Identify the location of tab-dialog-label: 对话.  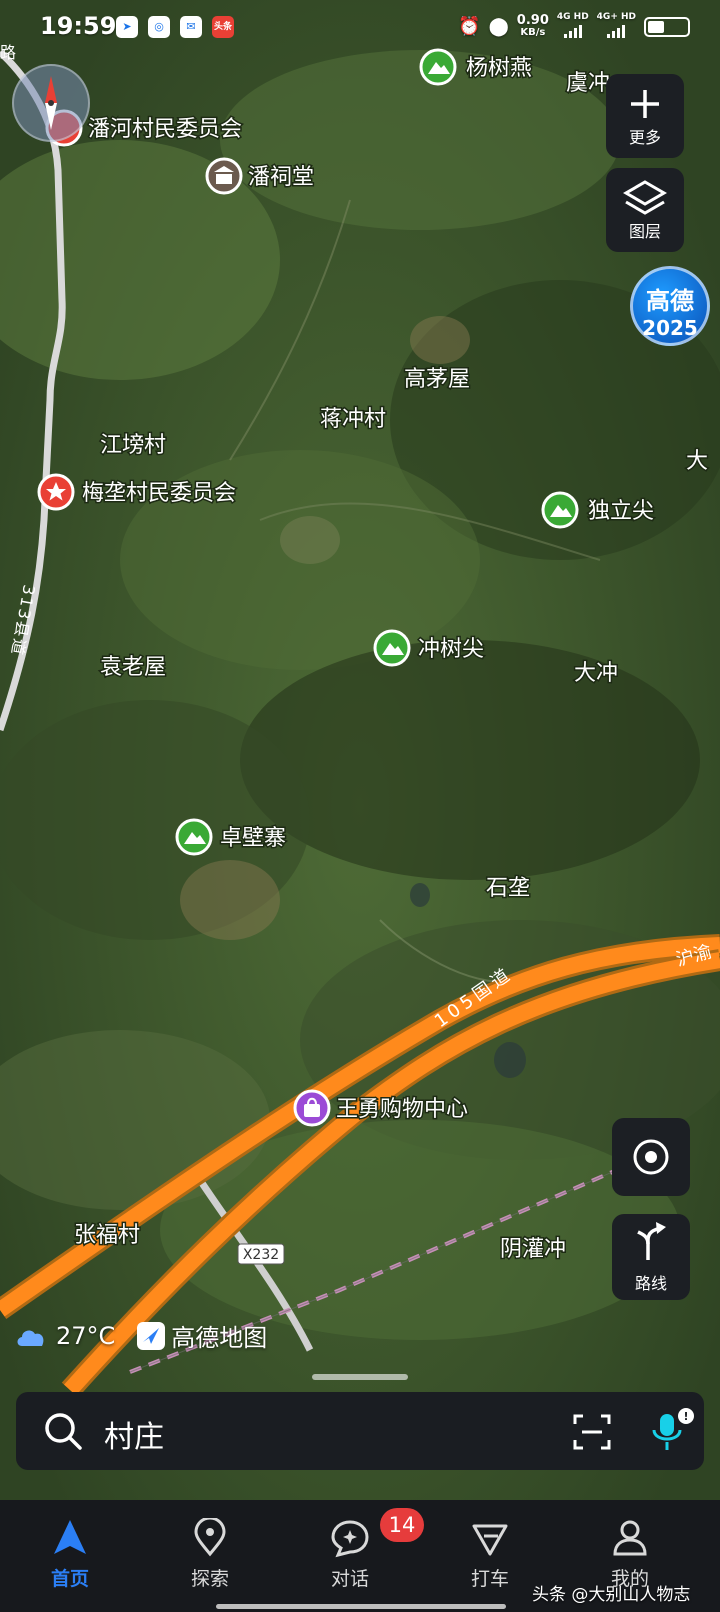
(349, 1579).